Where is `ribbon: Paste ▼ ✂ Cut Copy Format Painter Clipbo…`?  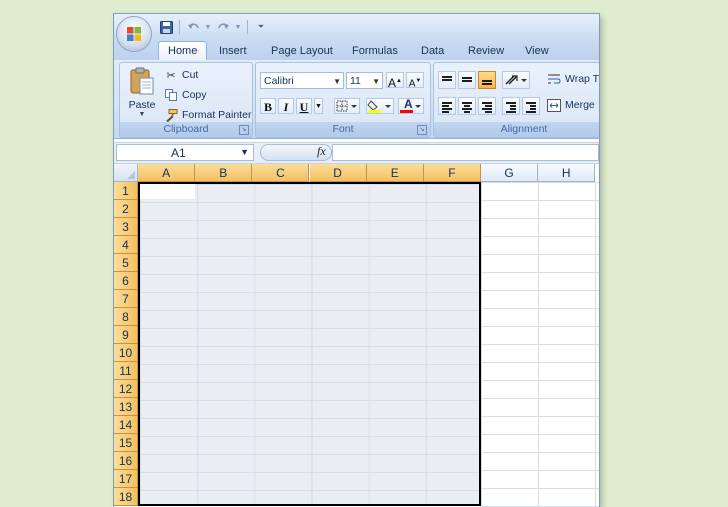 ribbon: Paste ▼ ✂ Cut Copy Format Painter Clipbo… is located at coordinates (356, 99).